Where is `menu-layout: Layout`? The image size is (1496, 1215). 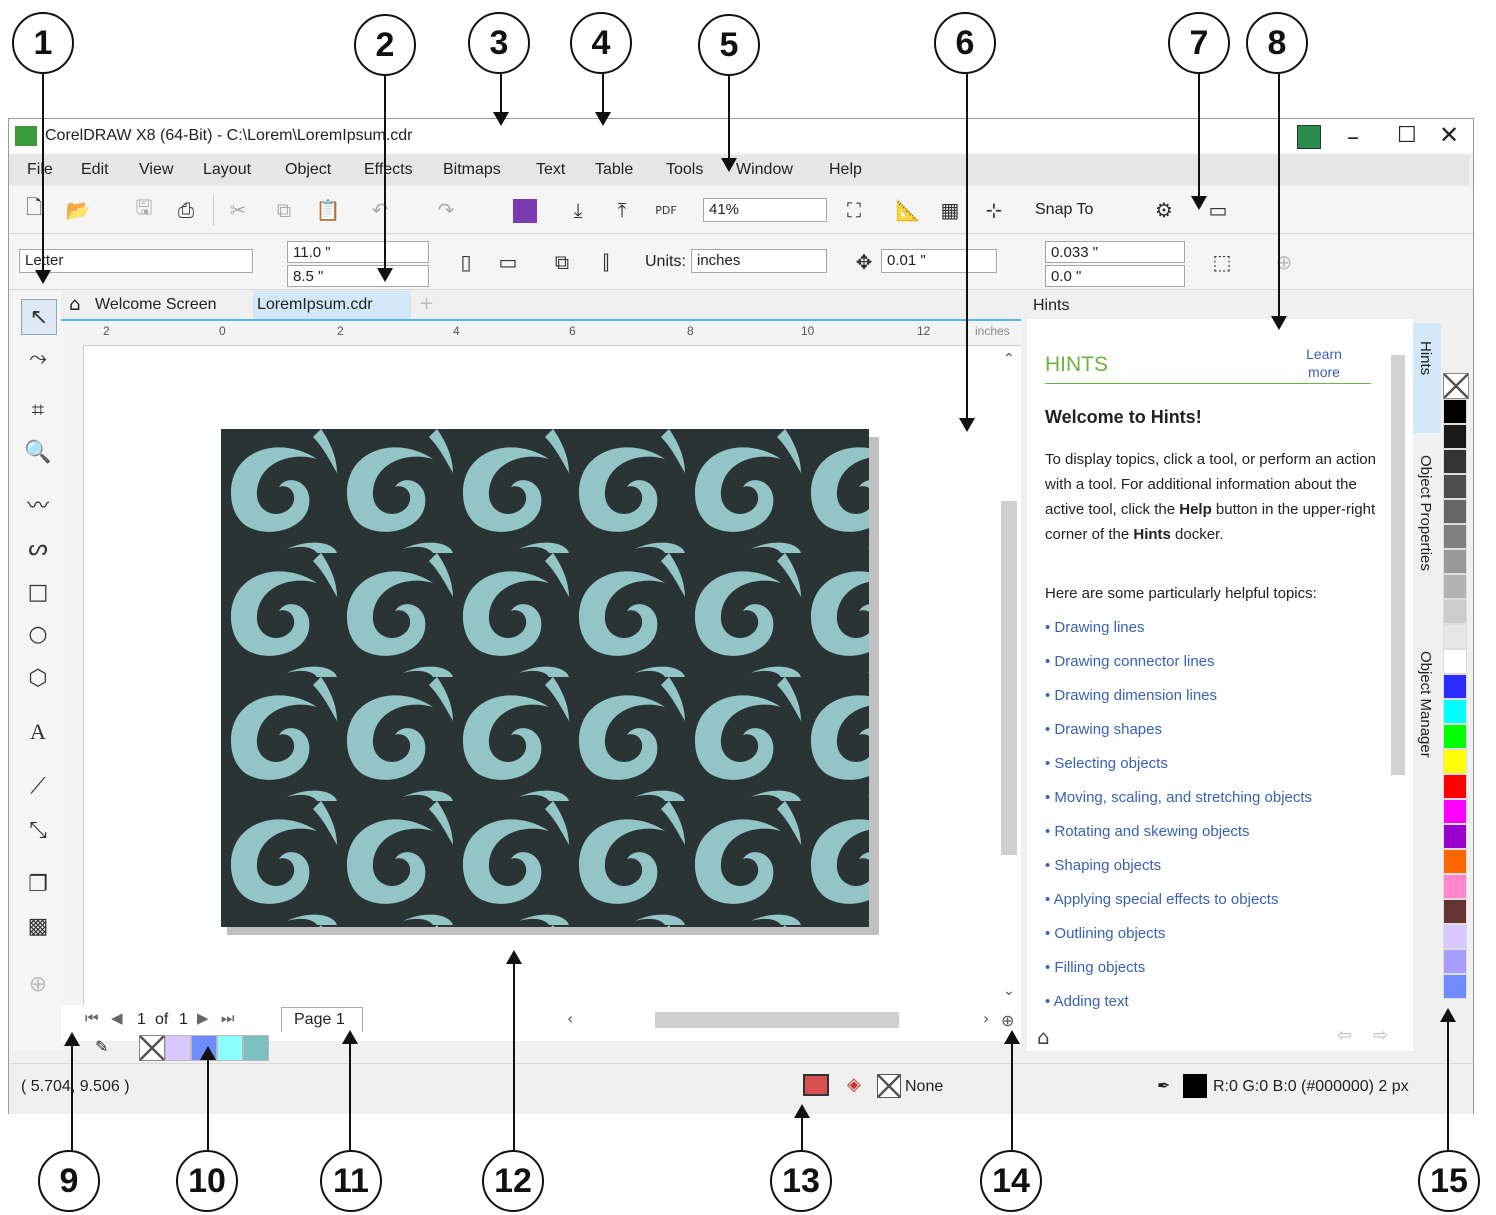
menu-layout: Layout is located at coordinates (227, 170).